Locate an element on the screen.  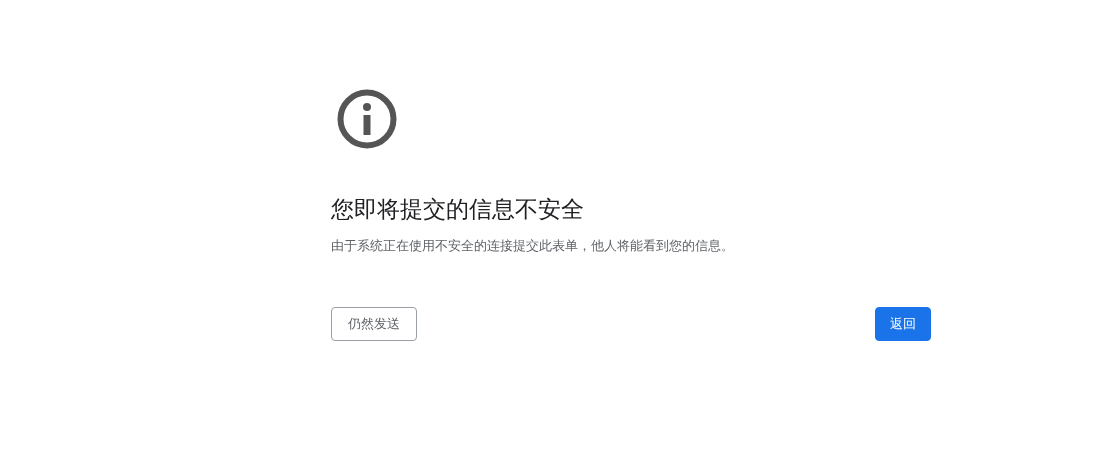
send-anyway-button: 仍然发送 is located at coordinates (374, 324).